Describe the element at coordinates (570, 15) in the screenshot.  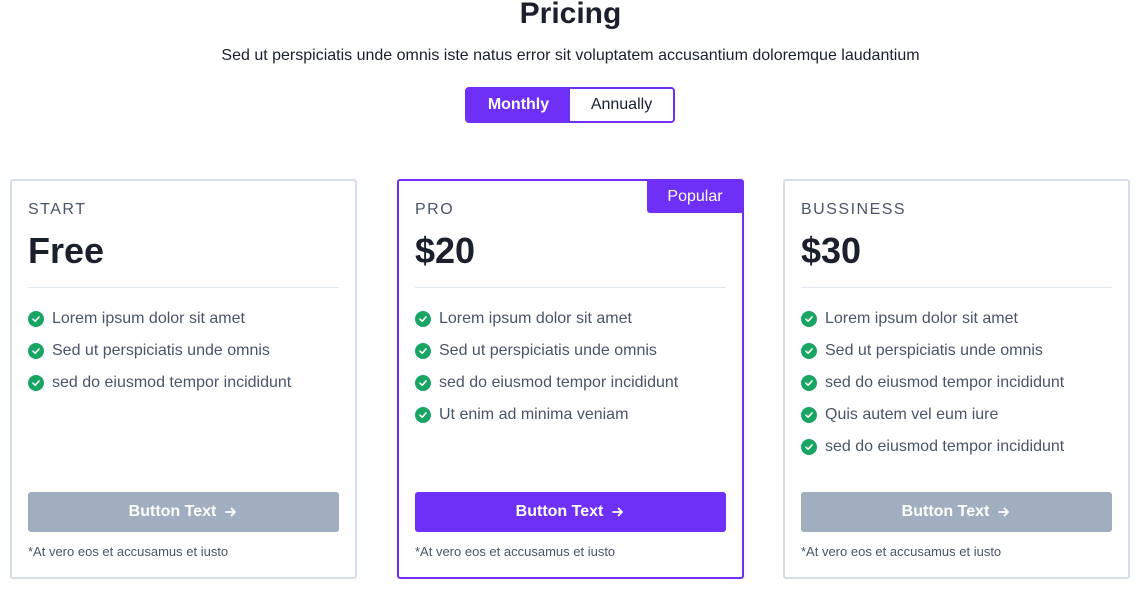
I see `page-title: Pricing` at that location.